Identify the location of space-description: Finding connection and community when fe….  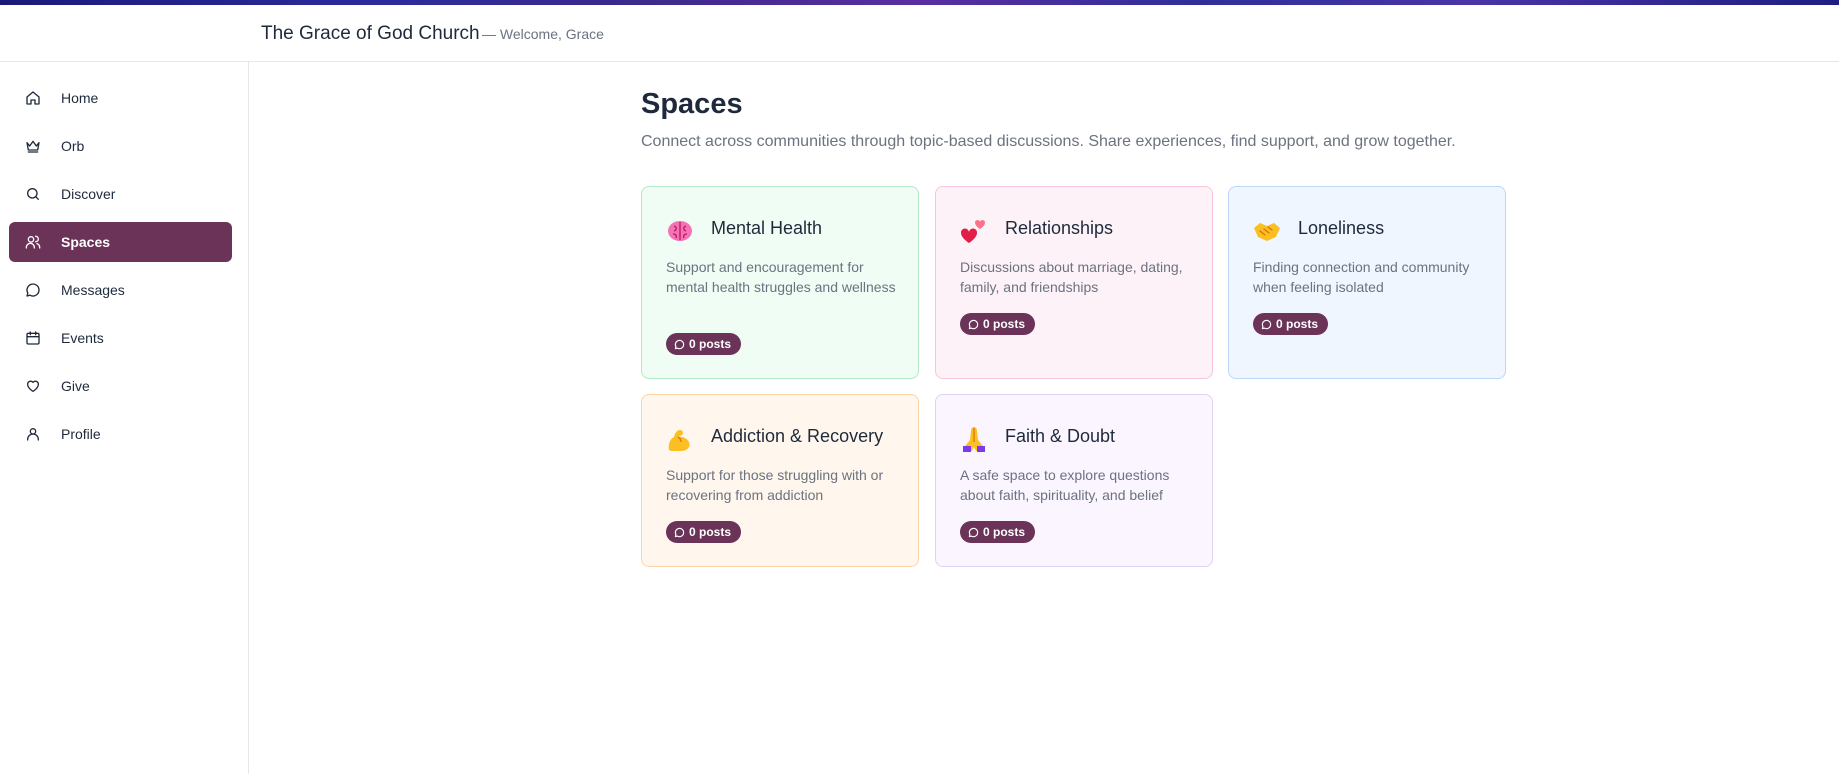
(1361, 277).